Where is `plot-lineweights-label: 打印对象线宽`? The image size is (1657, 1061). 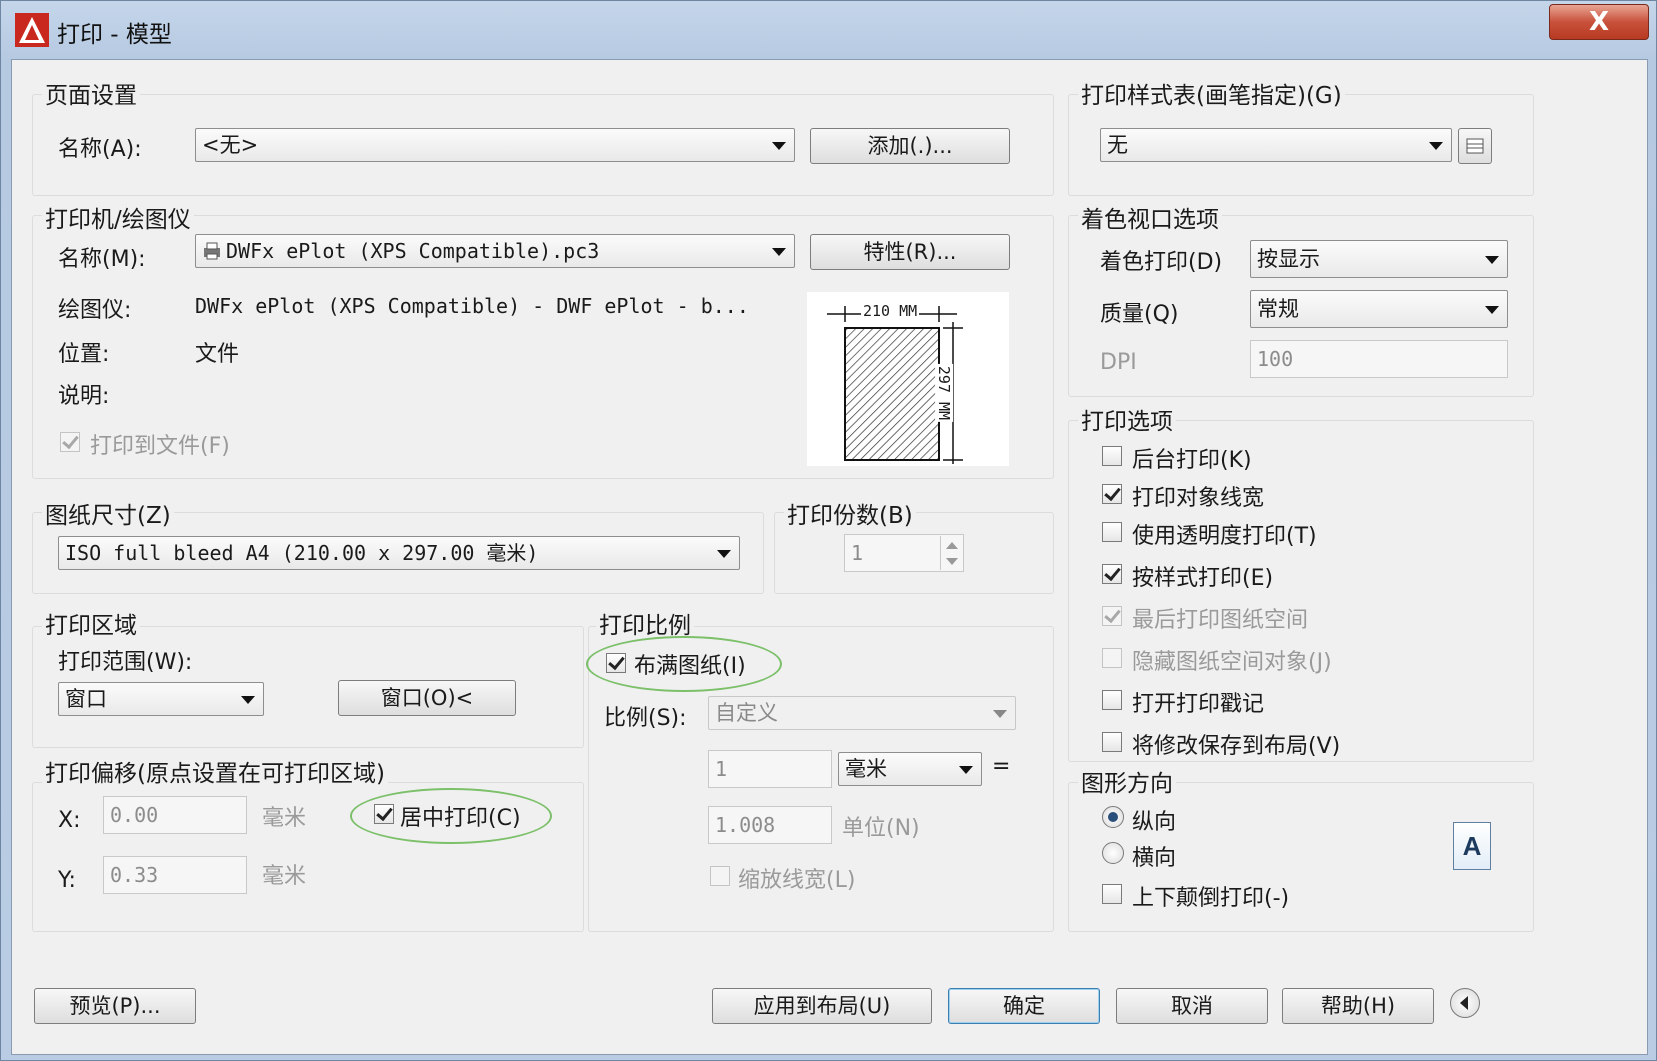
plot-lineweights-label: 打印对象线宽 is located at coordinates (1198, 498).